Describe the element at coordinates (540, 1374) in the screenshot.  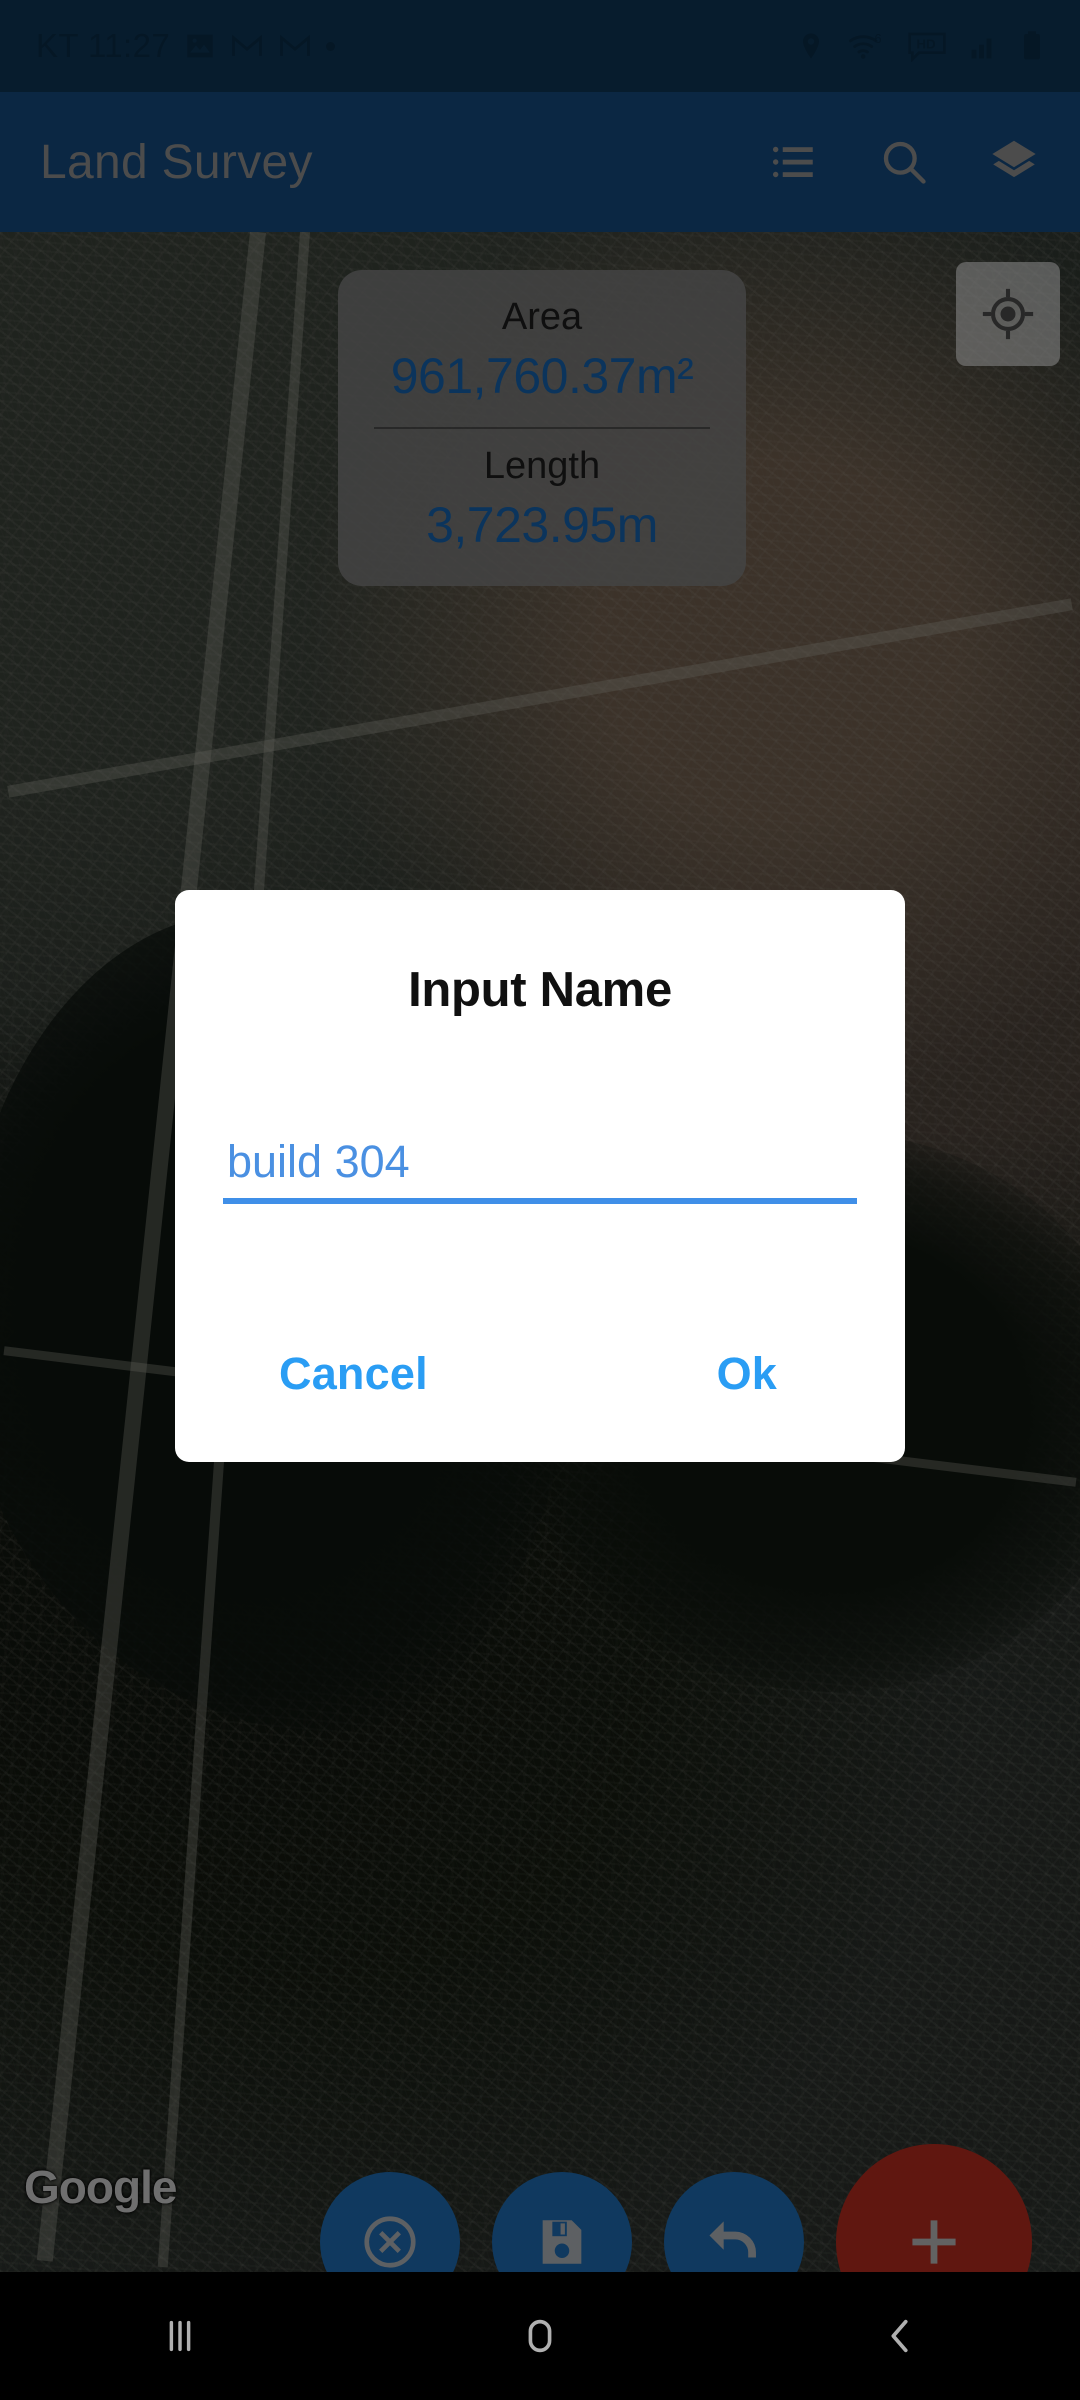
I see `dialog-actions: Cancel Ok` at that location.